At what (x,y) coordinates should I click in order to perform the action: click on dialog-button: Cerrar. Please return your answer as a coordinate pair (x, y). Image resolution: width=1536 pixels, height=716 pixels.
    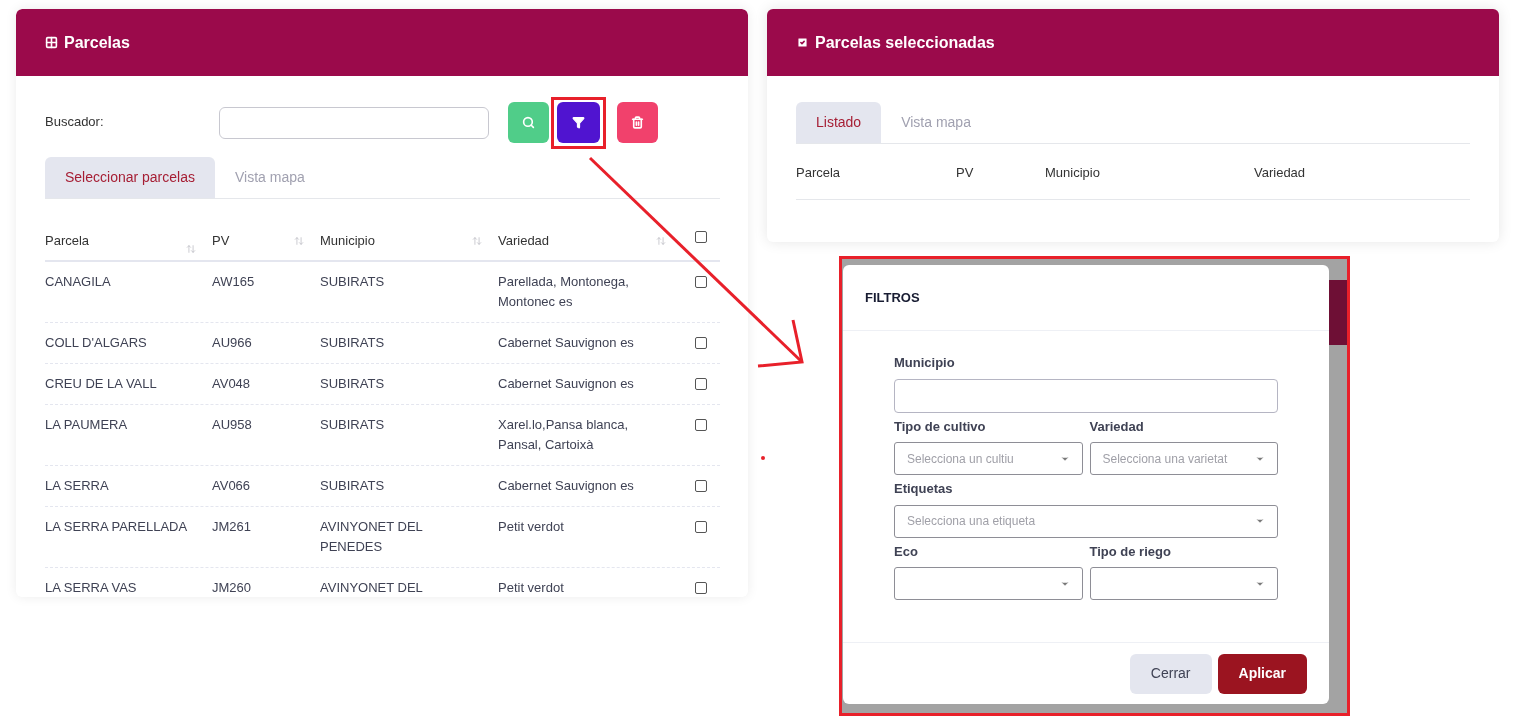
    Looking at the image, I should click on (1170, 673).